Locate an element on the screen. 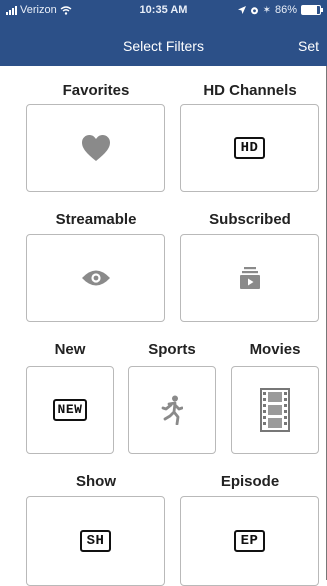 This screenshot has height=586, width=327. filter-sports-tile is located at coordinates (172, 410).